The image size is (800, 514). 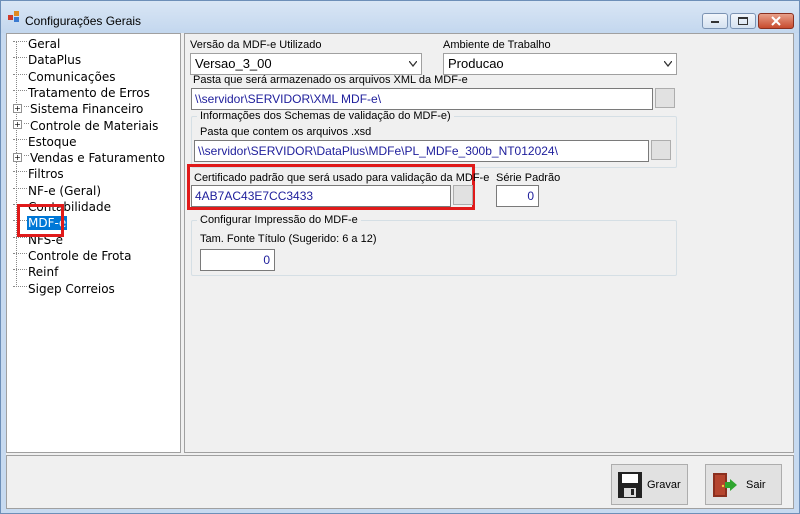 I want to click on tree-item-label: Sigep Correios, so click(x=71, y=288).